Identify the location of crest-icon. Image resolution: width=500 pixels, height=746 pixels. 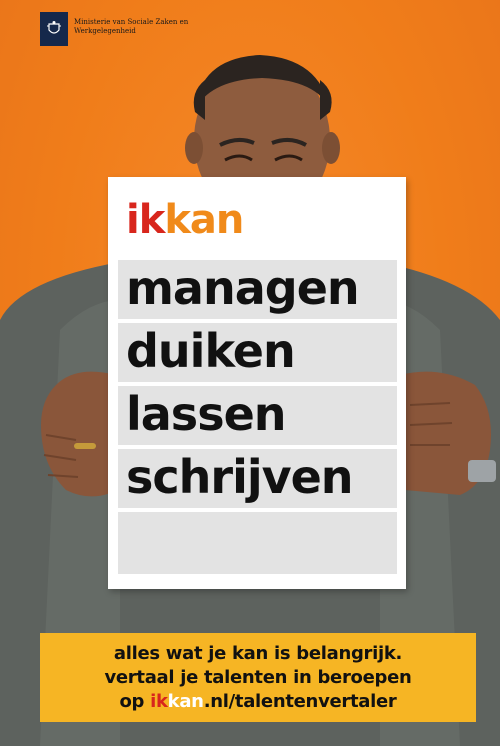
(54, 29).